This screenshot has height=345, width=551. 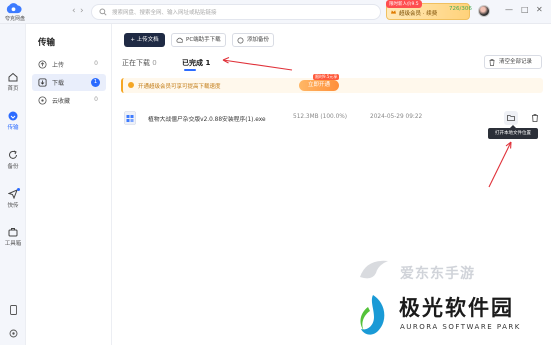 What do you see at coordinates (13, 206) in the screenshot?
I see `rail-label-send: 快传` at bounding box center [13, 206].